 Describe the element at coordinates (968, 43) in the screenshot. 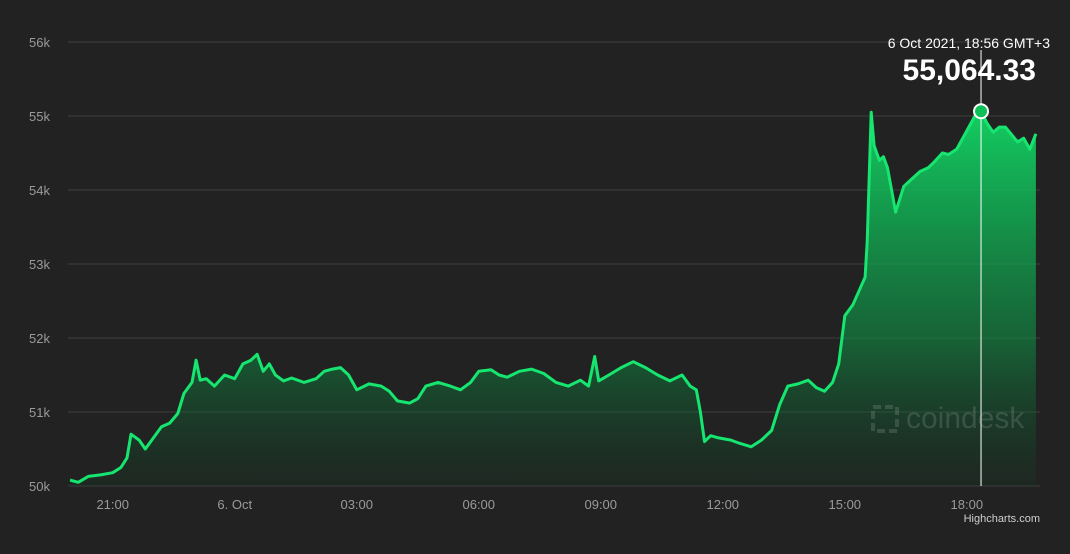

I see `tooltip-date: 6 Oct 2021, 18:56 GMT+3` at that location.